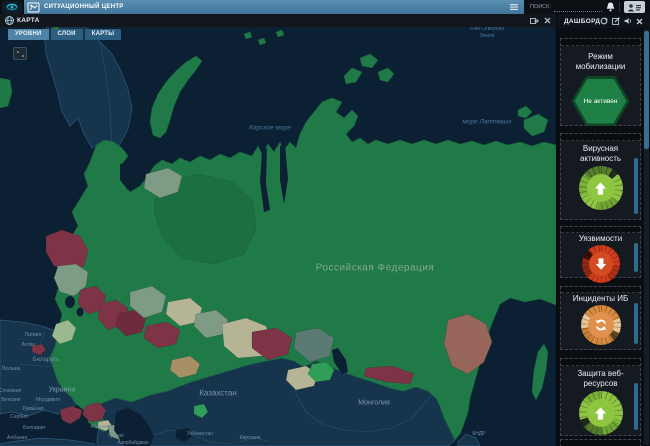  I want to click on divider, so click(619, 7).